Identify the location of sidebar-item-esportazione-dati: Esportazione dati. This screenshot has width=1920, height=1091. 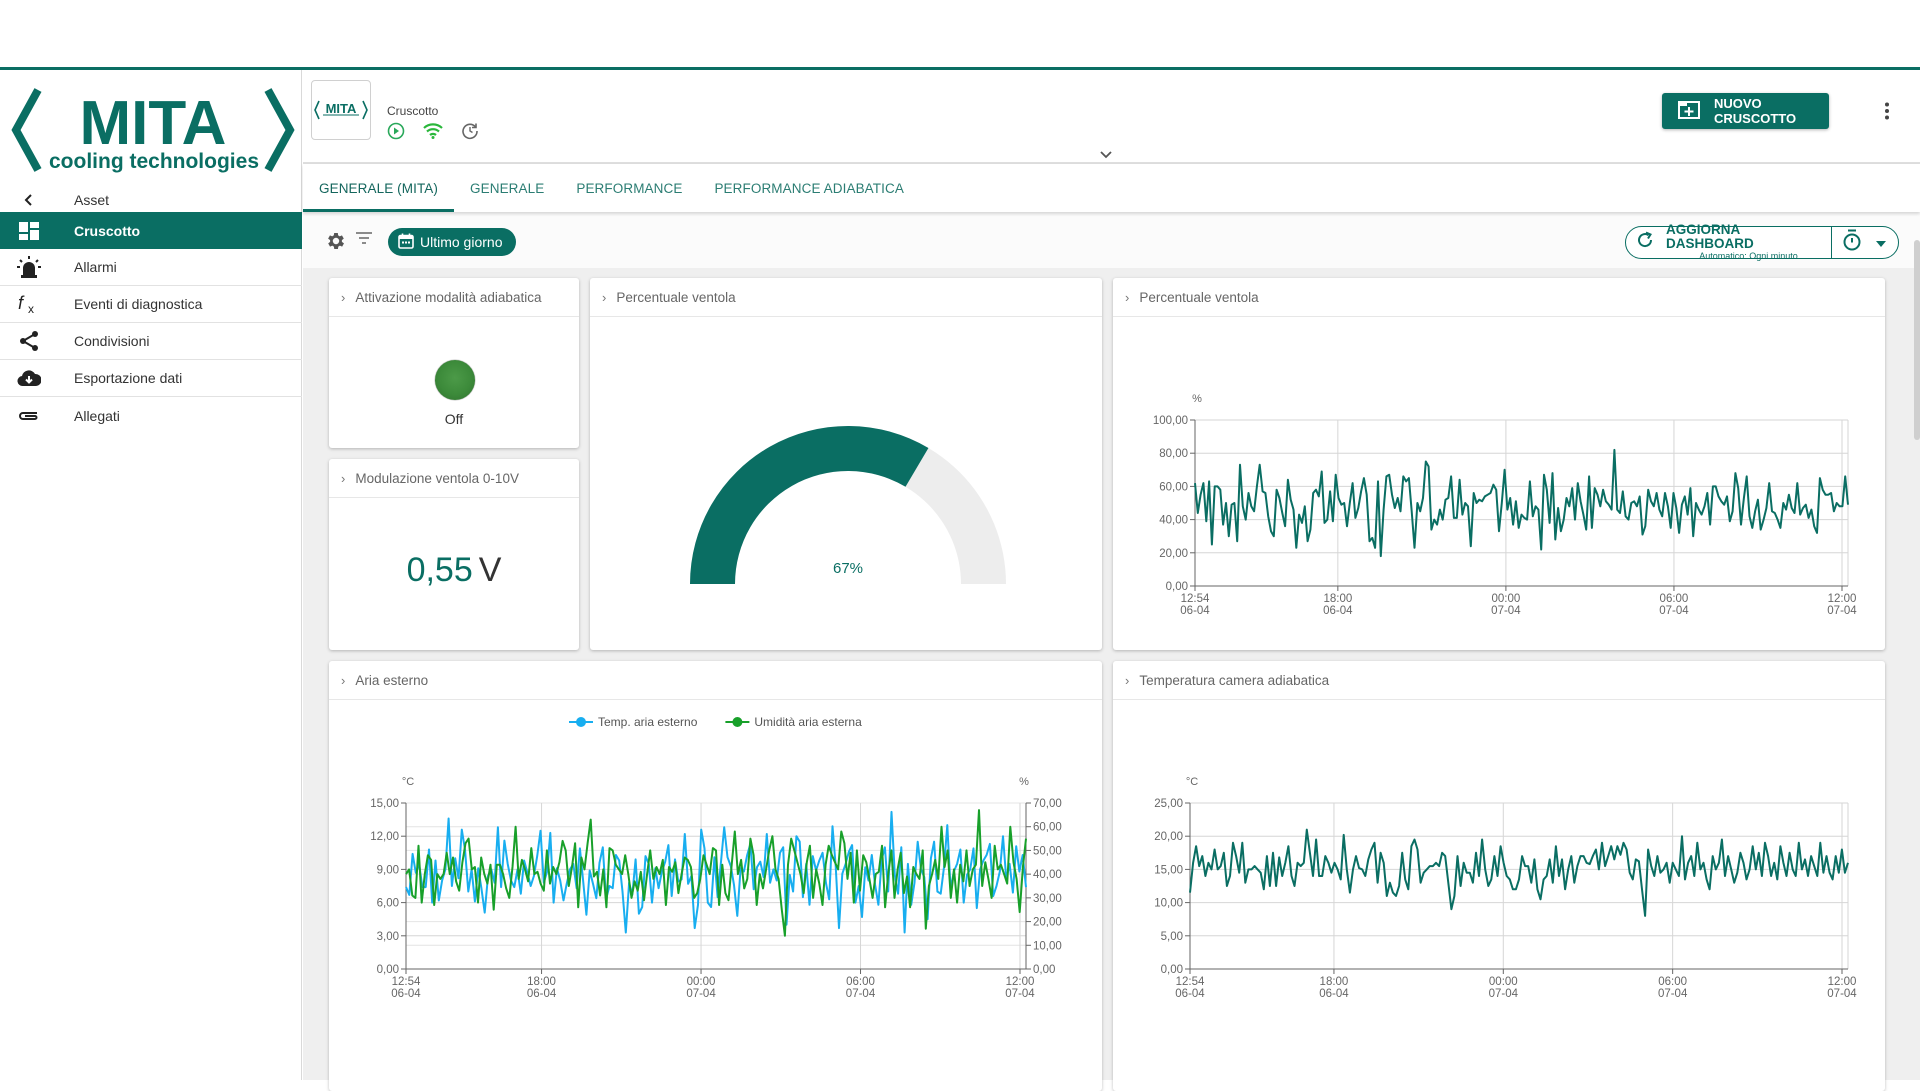
(151, 378).